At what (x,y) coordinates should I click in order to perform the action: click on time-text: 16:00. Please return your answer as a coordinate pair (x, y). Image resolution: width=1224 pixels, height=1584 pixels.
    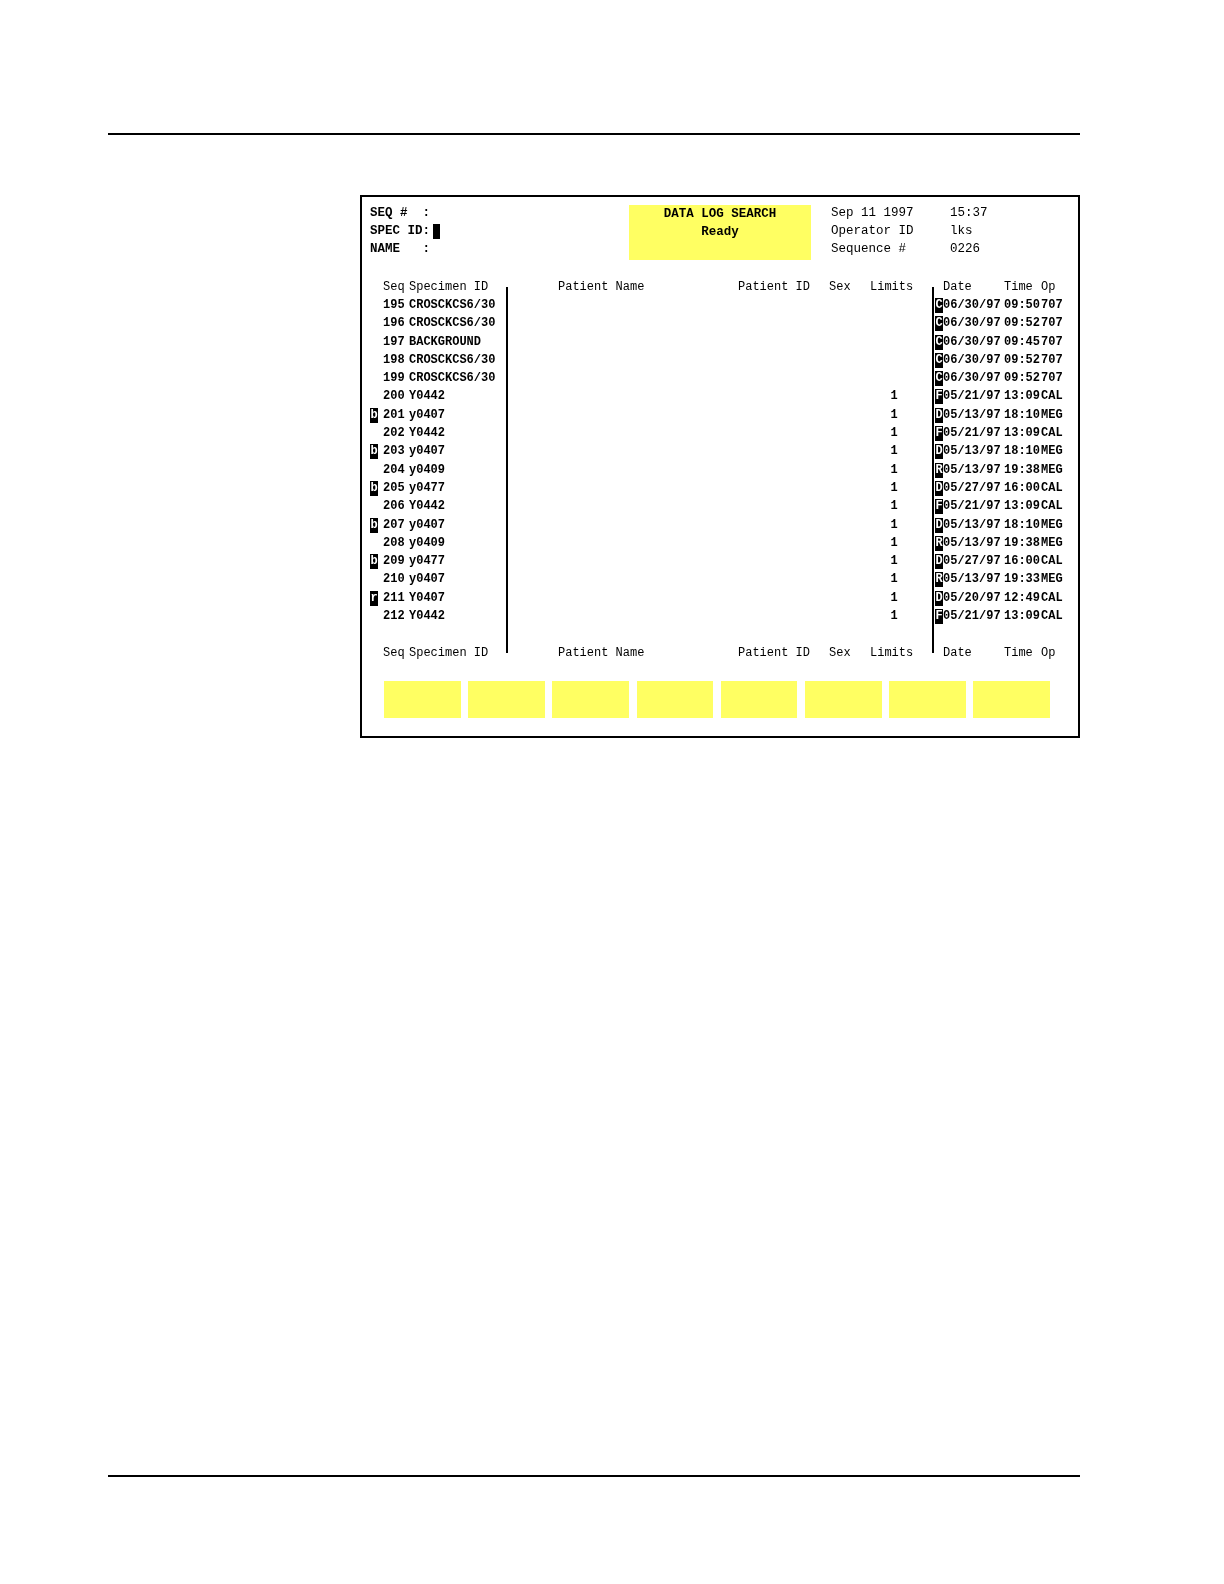
    Looking at the image, I should click on (1022, 488).